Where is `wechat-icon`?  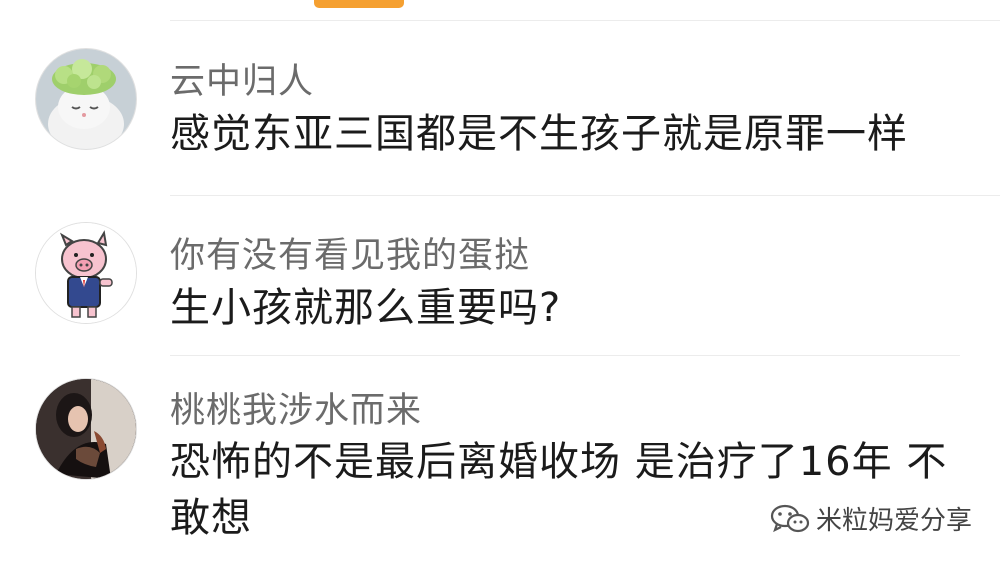 wechat-icon is located at coordinates (790, 518).